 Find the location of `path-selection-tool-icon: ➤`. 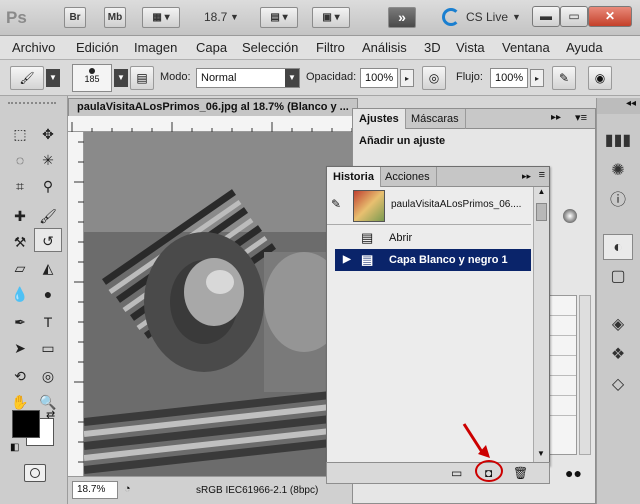

path-selection-tool-icon: ➤ is located at coordinates (20, 348).